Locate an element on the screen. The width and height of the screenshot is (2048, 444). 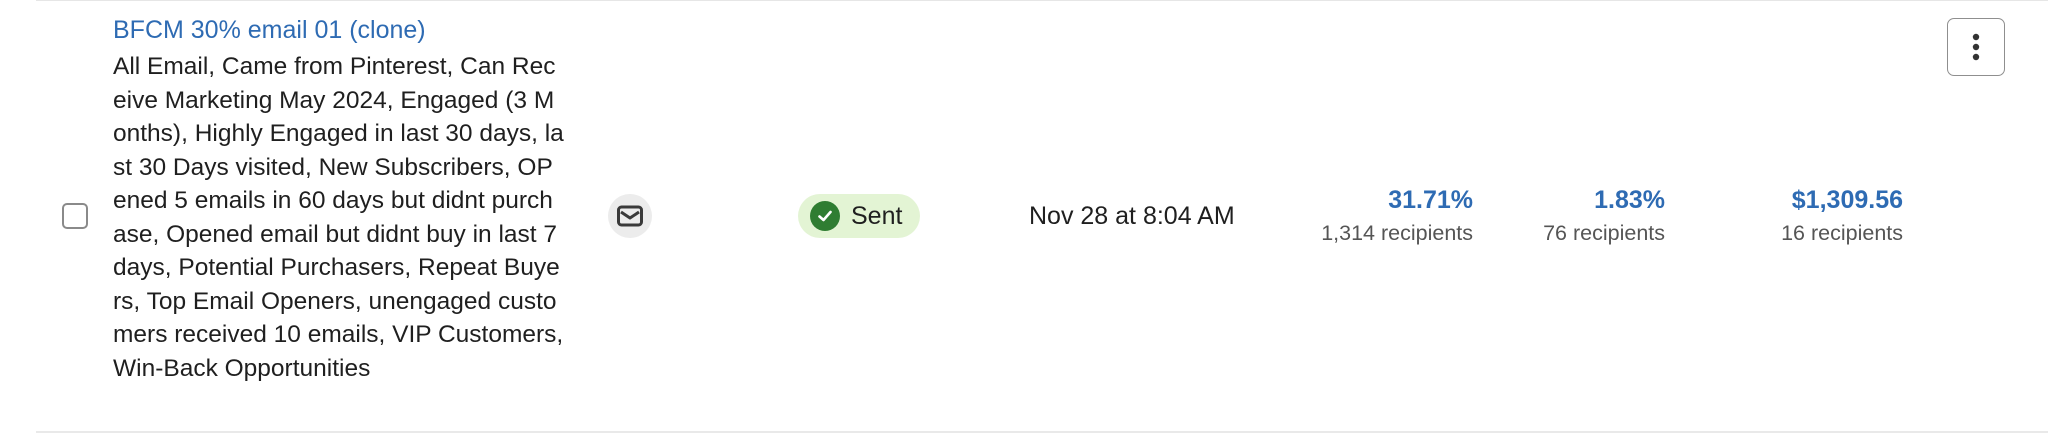
campaign-name-link: BFCM 30% email 01 (clone) is located at coordinates (269, 30).